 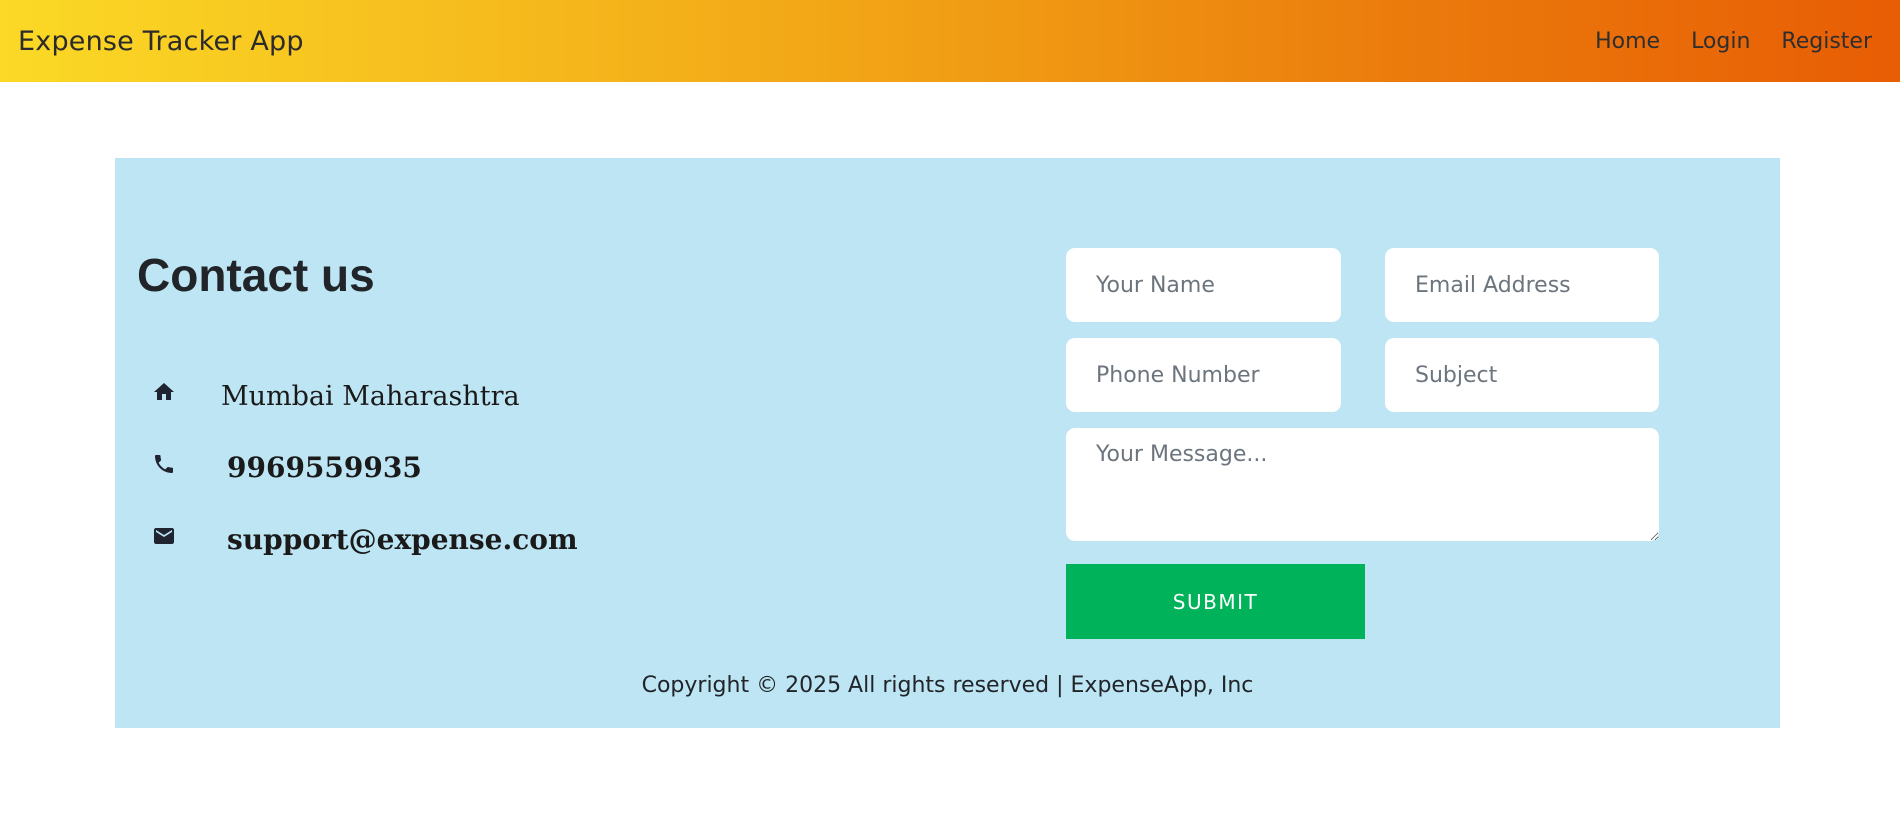 What do you see at coordinates (1203, 375) in the screenshot?
I see `phone-input` at bounding box center [1203, 375].